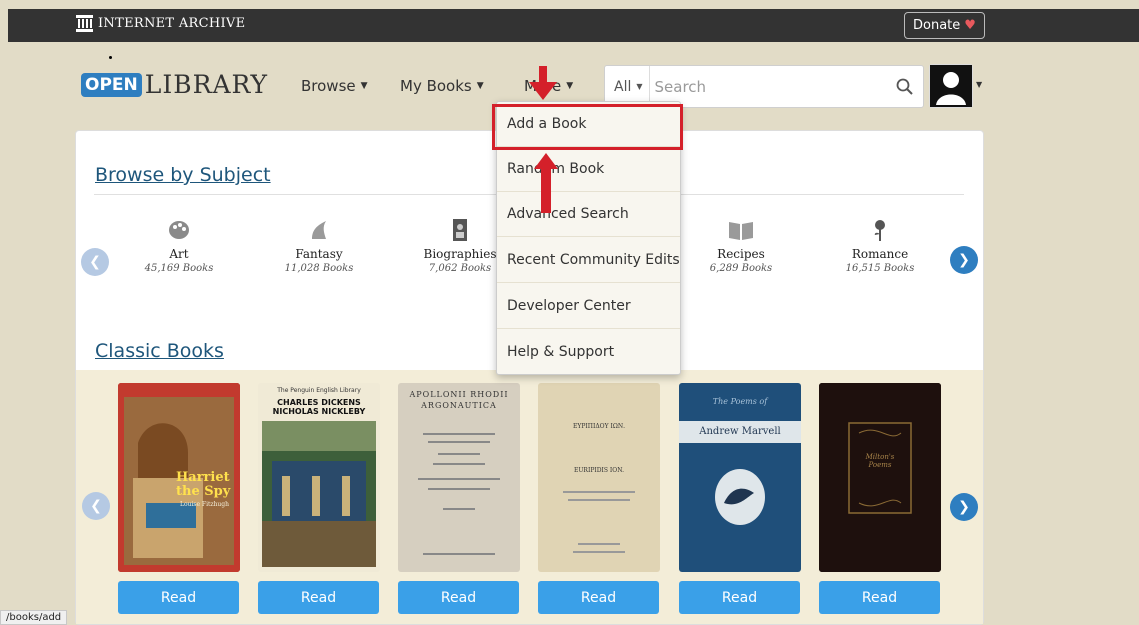  Describe the element at coordinates (573, 25) in the screenshot. I see `top-bar: INTERNET ARCHIVE Donate ♥` at that location.